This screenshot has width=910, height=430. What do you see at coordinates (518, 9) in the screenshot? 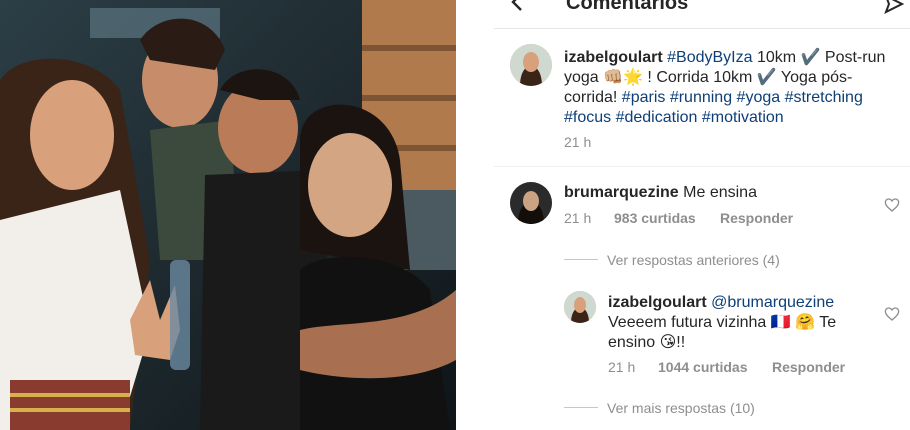
I see `back-arrow-icon` at bounding box center [518, 9].